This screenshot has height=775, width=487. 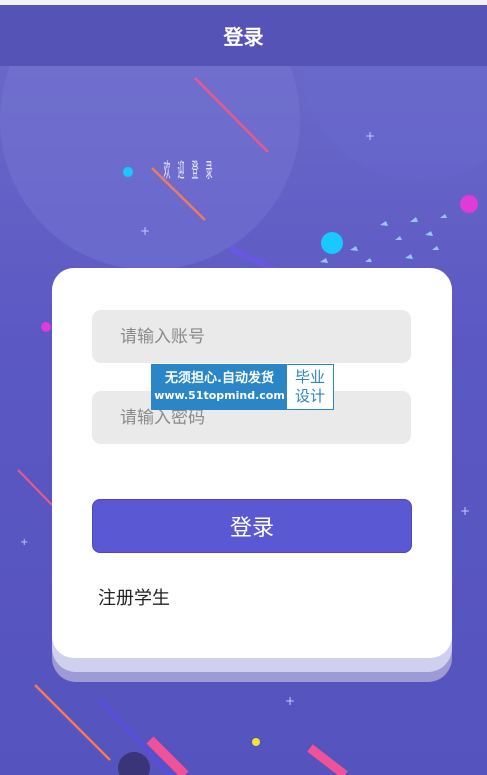 I want to click on app-header: 登录, so click(x=243, y=35).